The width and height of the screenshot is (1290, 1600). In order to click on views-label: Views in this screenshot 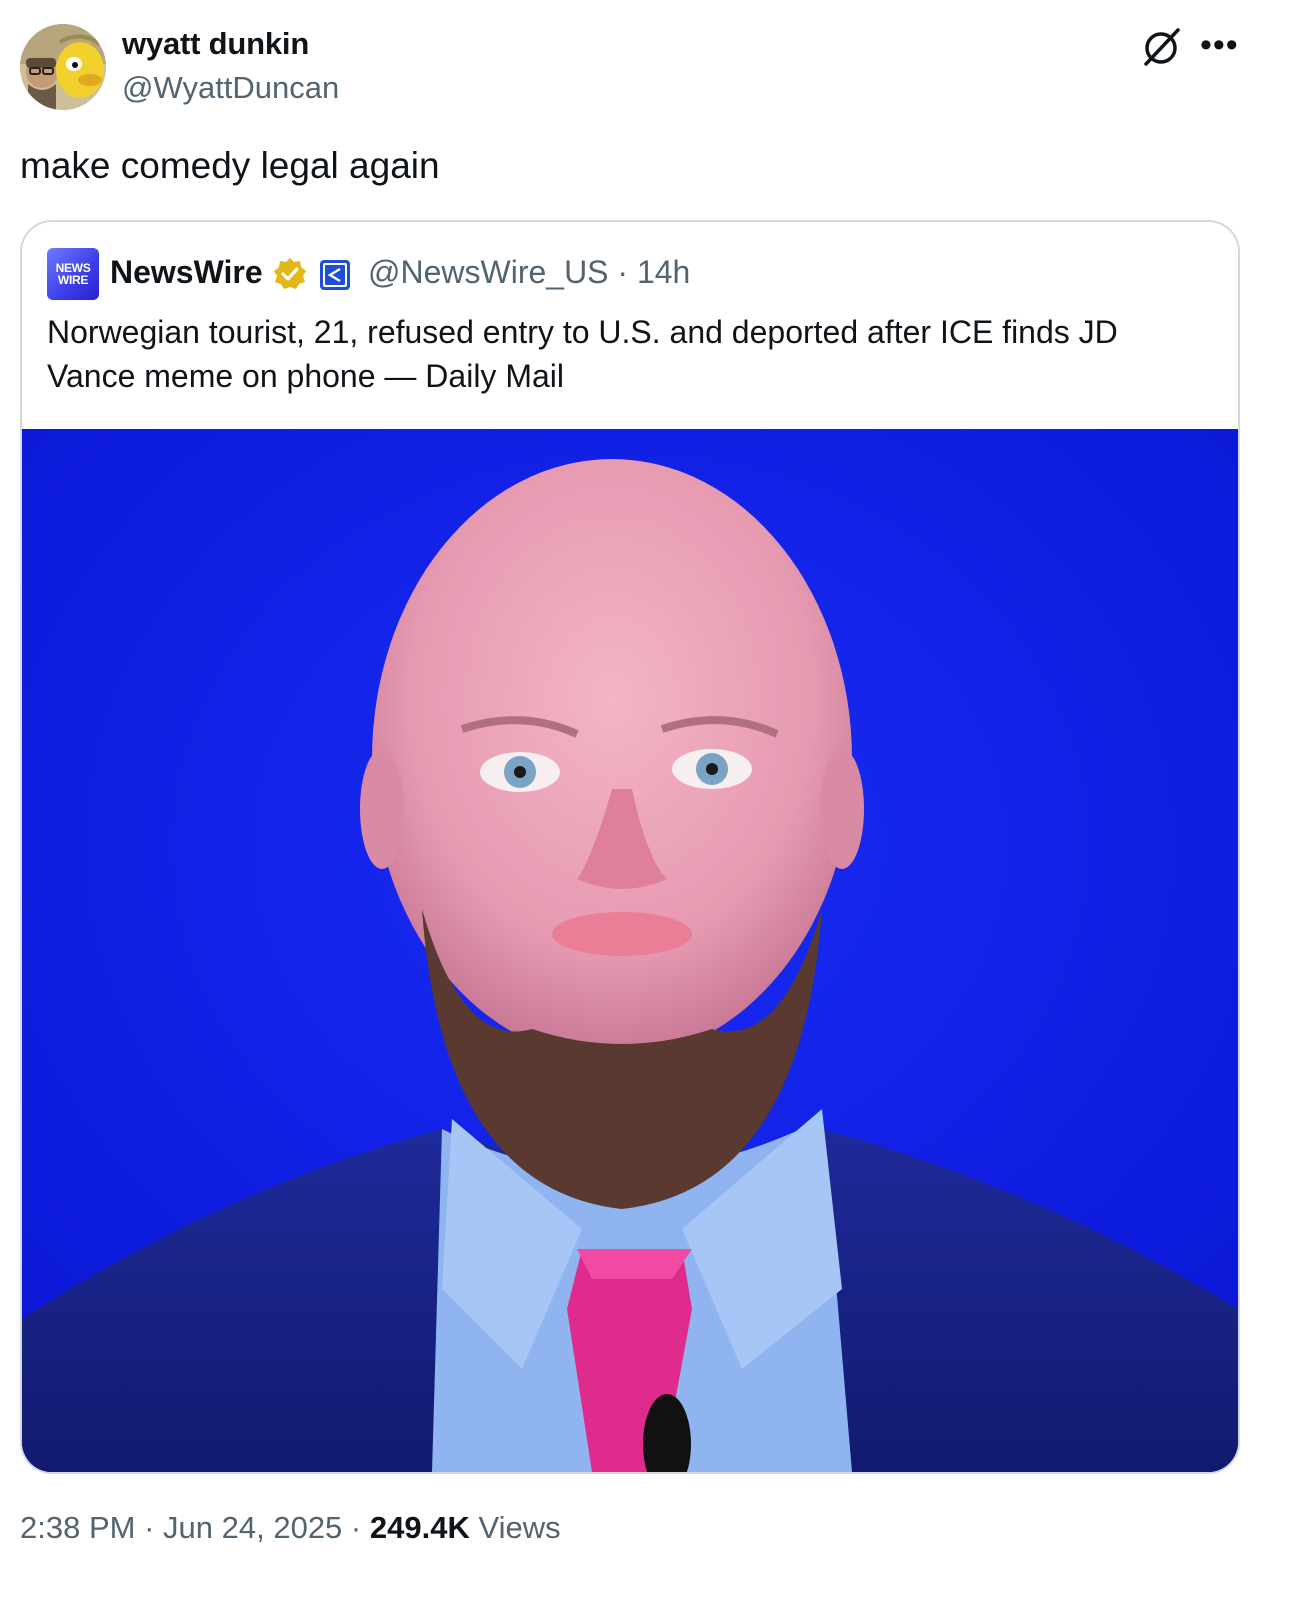, I will do `click(519, 1527)`.